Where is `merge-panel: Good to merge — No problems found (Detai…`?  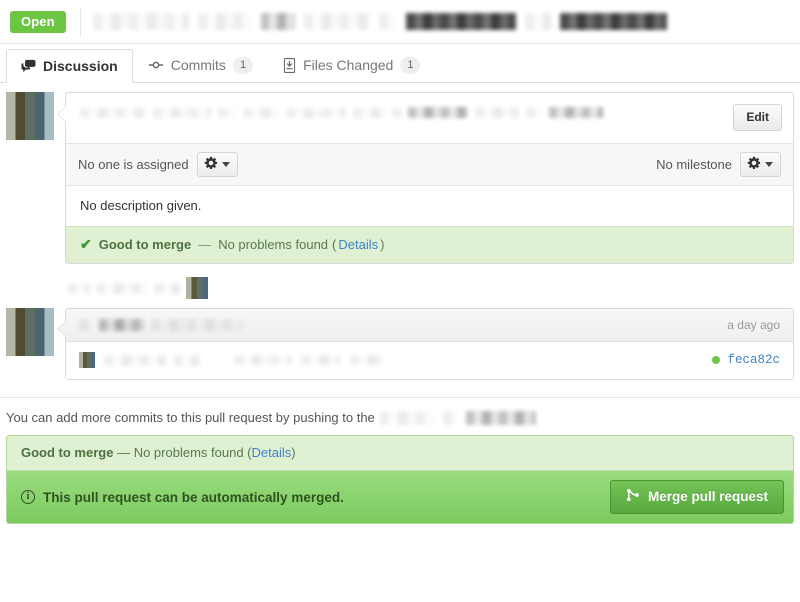 merge-panel: Good to merge — No problems found (Detai… is located at coordinates (400, 479).